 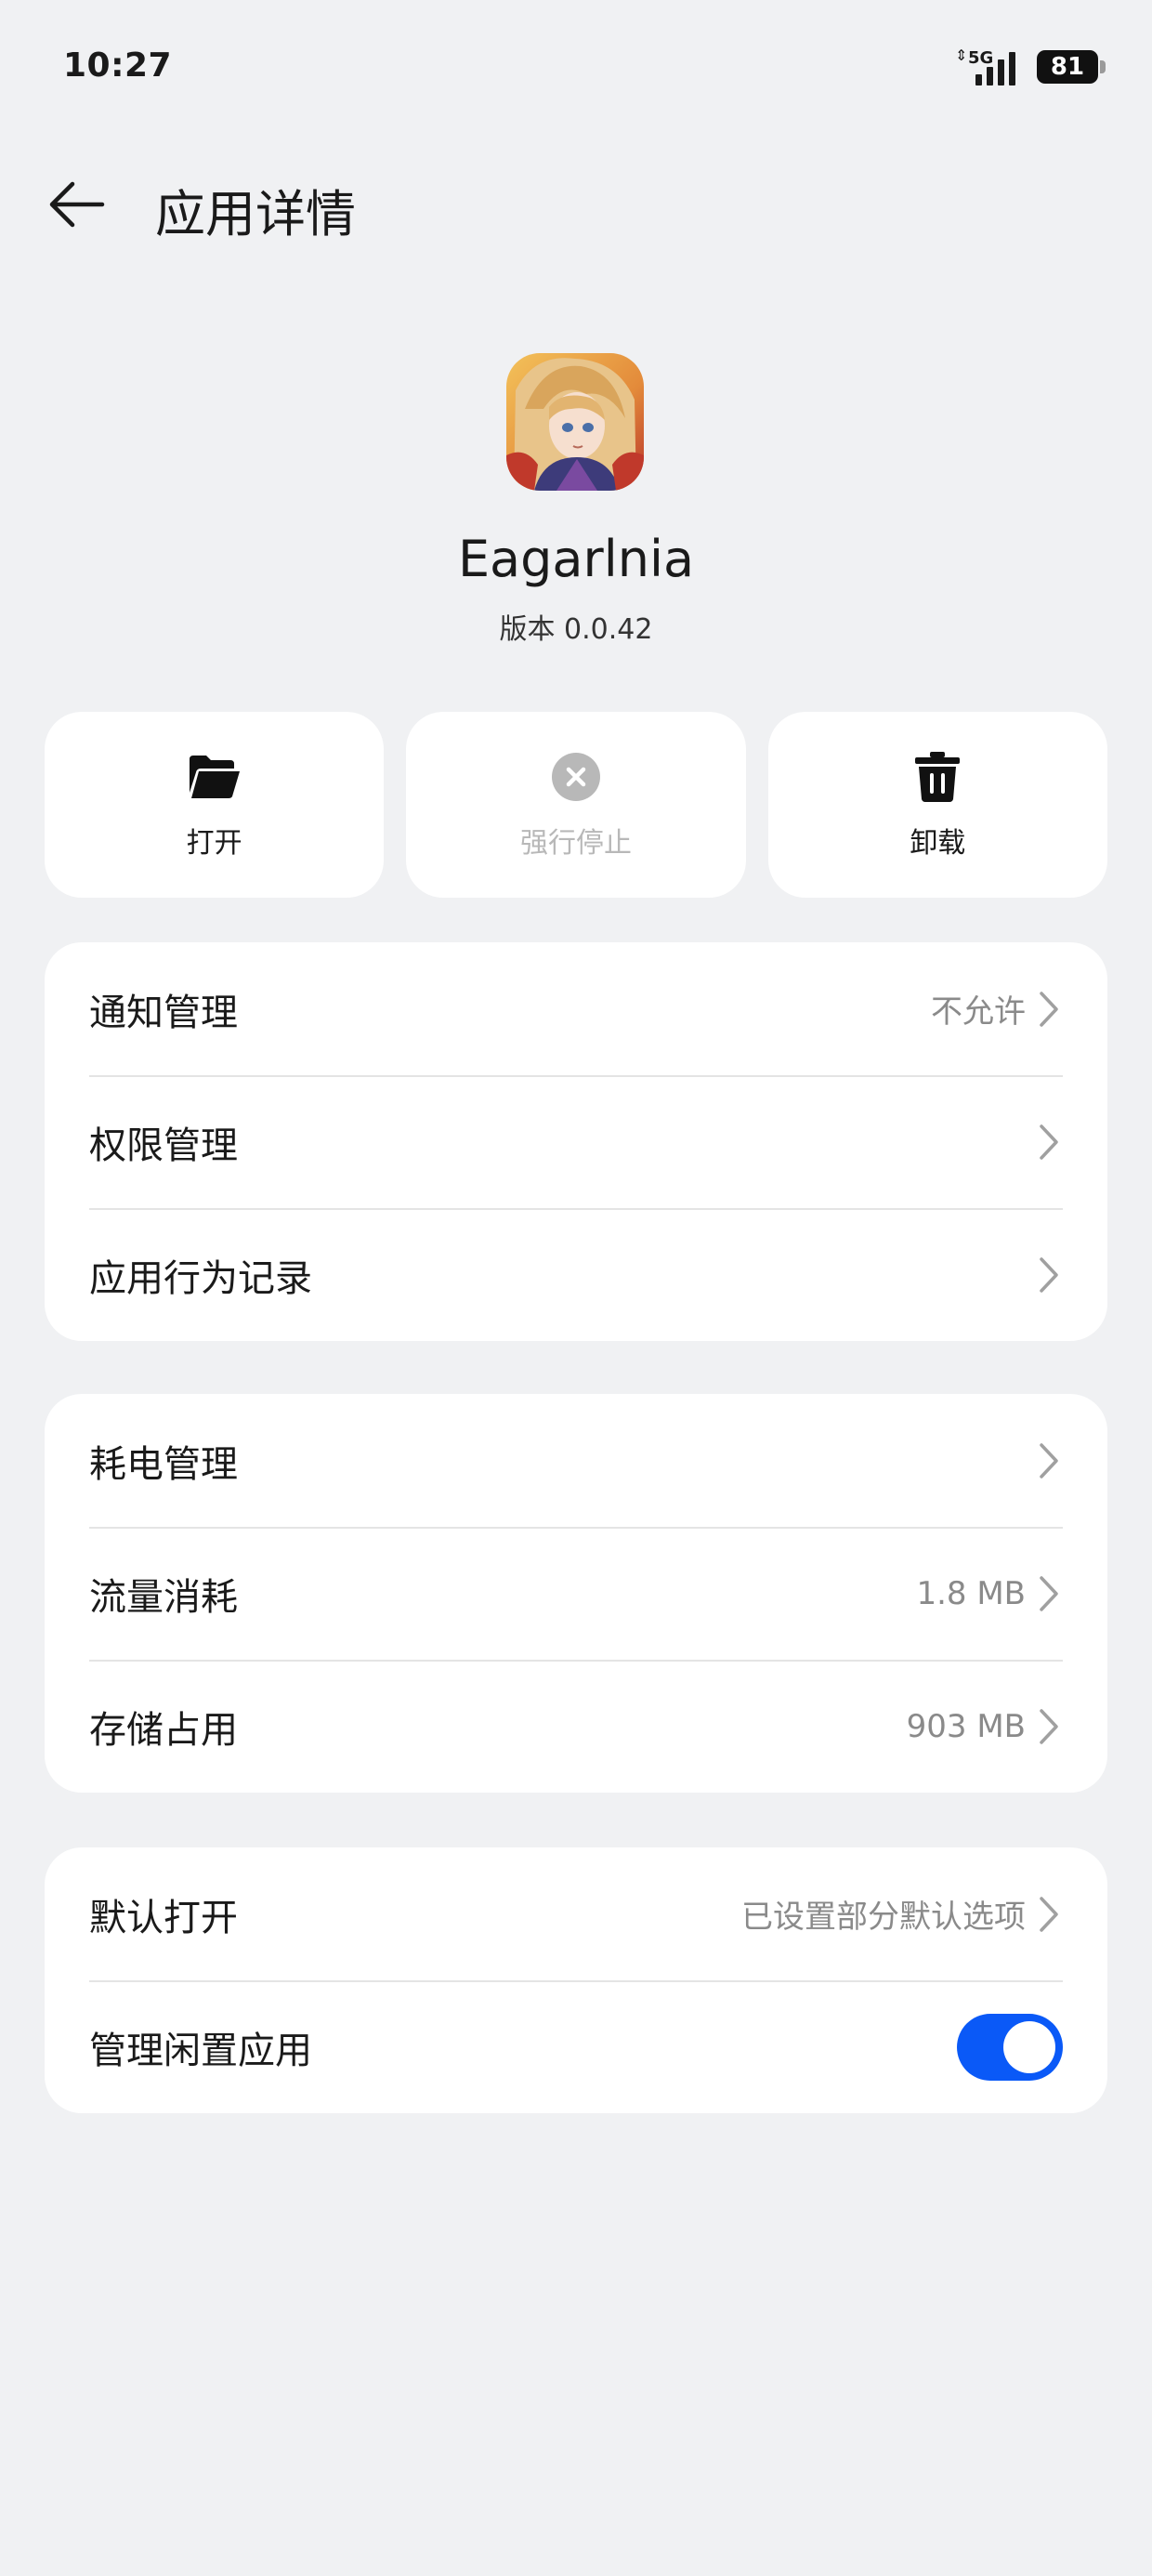 What do you see at coordinates (163, 1145) in the screenshot?
I see `row-label: 权限管理` at bounding box center [163, 1145].